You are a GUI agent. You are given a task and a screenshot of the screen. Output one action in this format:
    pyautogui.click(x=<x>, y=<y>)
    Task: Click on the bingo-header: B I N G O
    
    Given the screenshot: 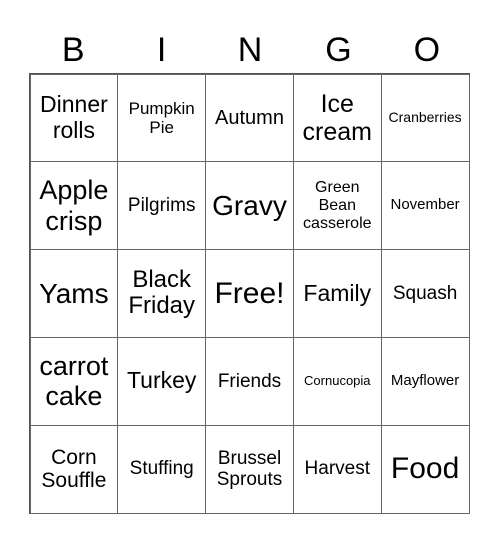 What is the action you would take?
    pyautogui.click(x=250, y=50)
    